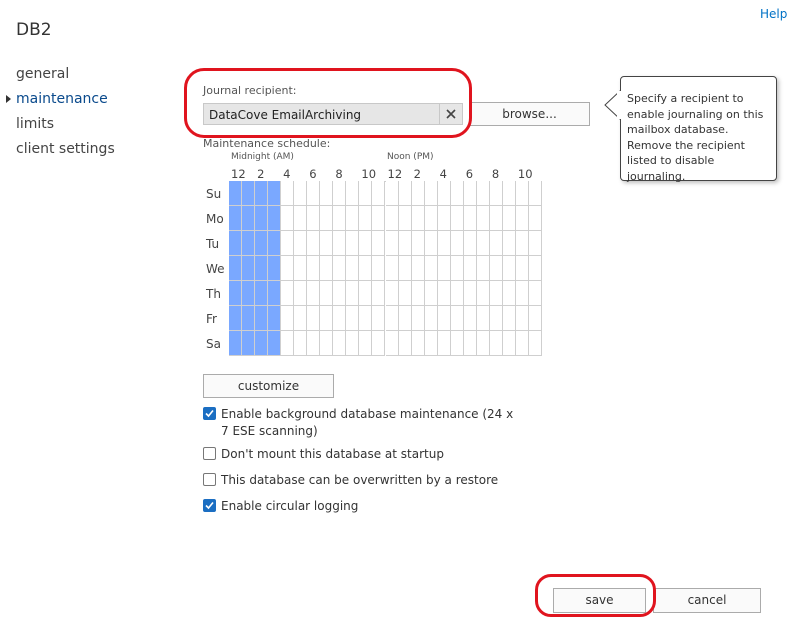 The height and width of the screenshot is (619, 791). Describe the element at coordinates (450, 114) in the screenshot. I see `clear-recipient-button` at that location.